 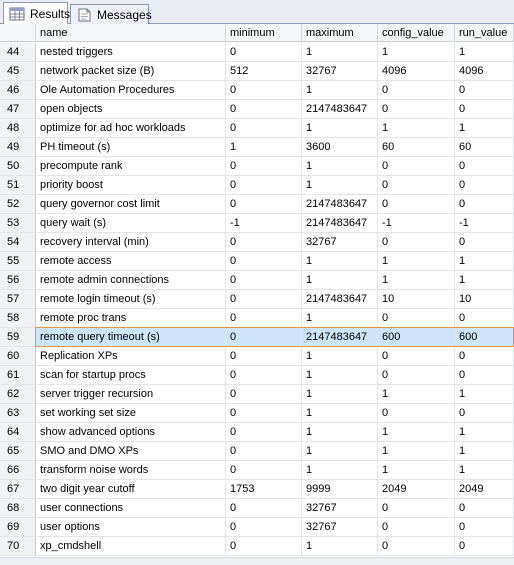 I want to click on table-row: 67 two digit year cutoff 1753 9999 2049 2049, so click(x=257, y=489).